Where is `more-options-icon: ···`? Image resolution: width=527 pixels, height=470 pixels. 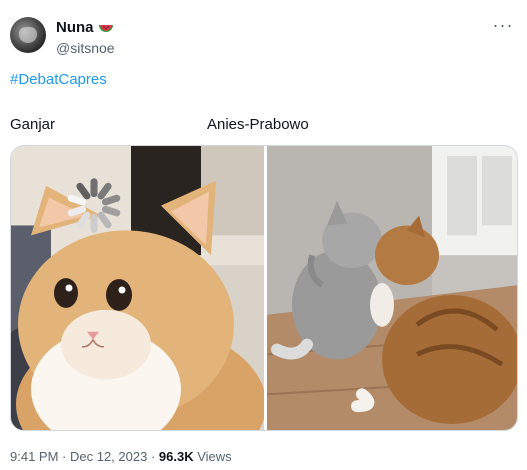 more-options-icon: ··· is located at coordinates (503, 26).